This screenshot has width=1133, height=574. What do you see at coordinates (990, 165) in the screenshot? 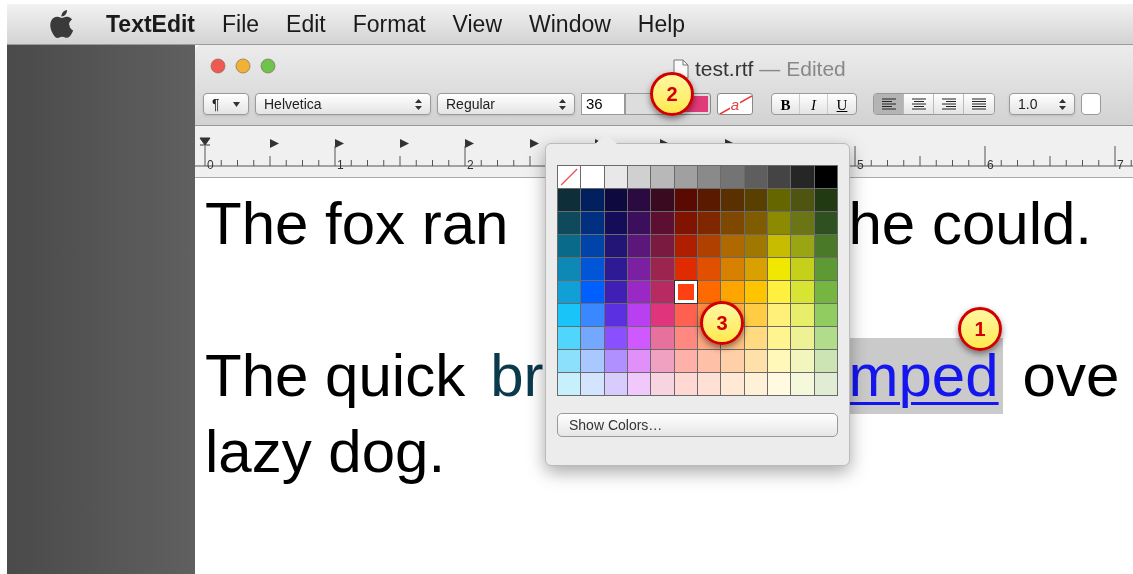
I see `ruler-label: 6` at bounding box center [990, 165].